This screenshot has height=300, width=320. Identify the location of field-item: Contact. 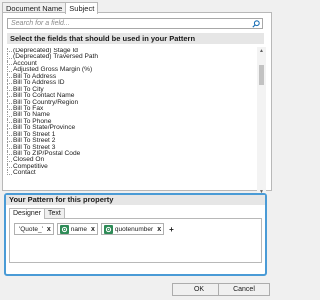
(131, 172).